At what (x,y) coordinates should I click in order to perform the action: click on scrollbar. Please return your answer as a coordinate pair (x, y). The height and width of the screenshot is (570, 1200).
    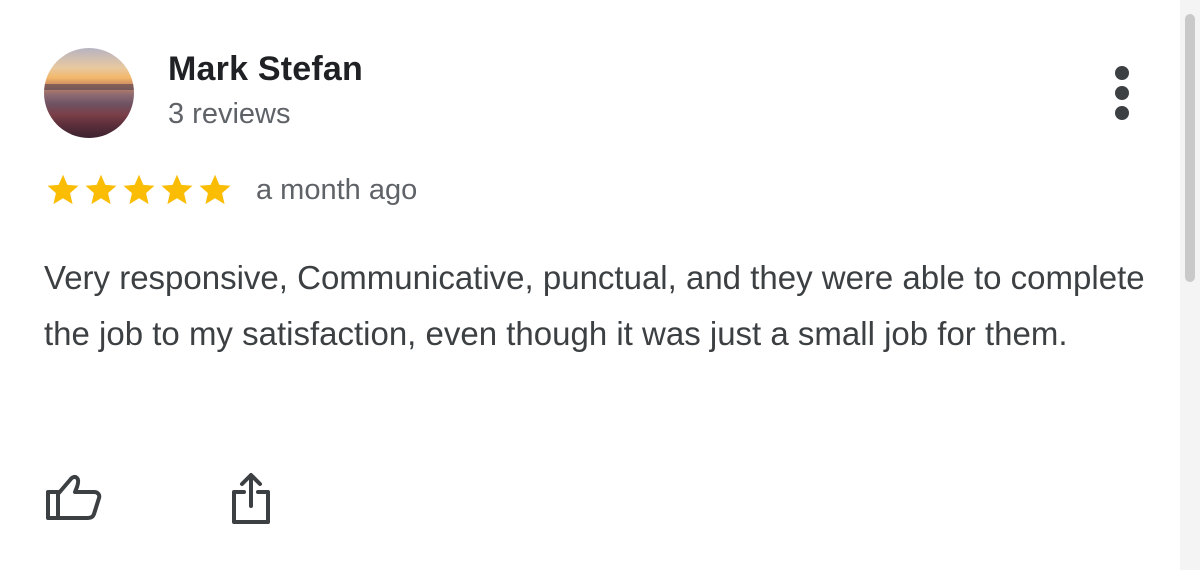
    Looking at the image, I should click on (1190, 285).